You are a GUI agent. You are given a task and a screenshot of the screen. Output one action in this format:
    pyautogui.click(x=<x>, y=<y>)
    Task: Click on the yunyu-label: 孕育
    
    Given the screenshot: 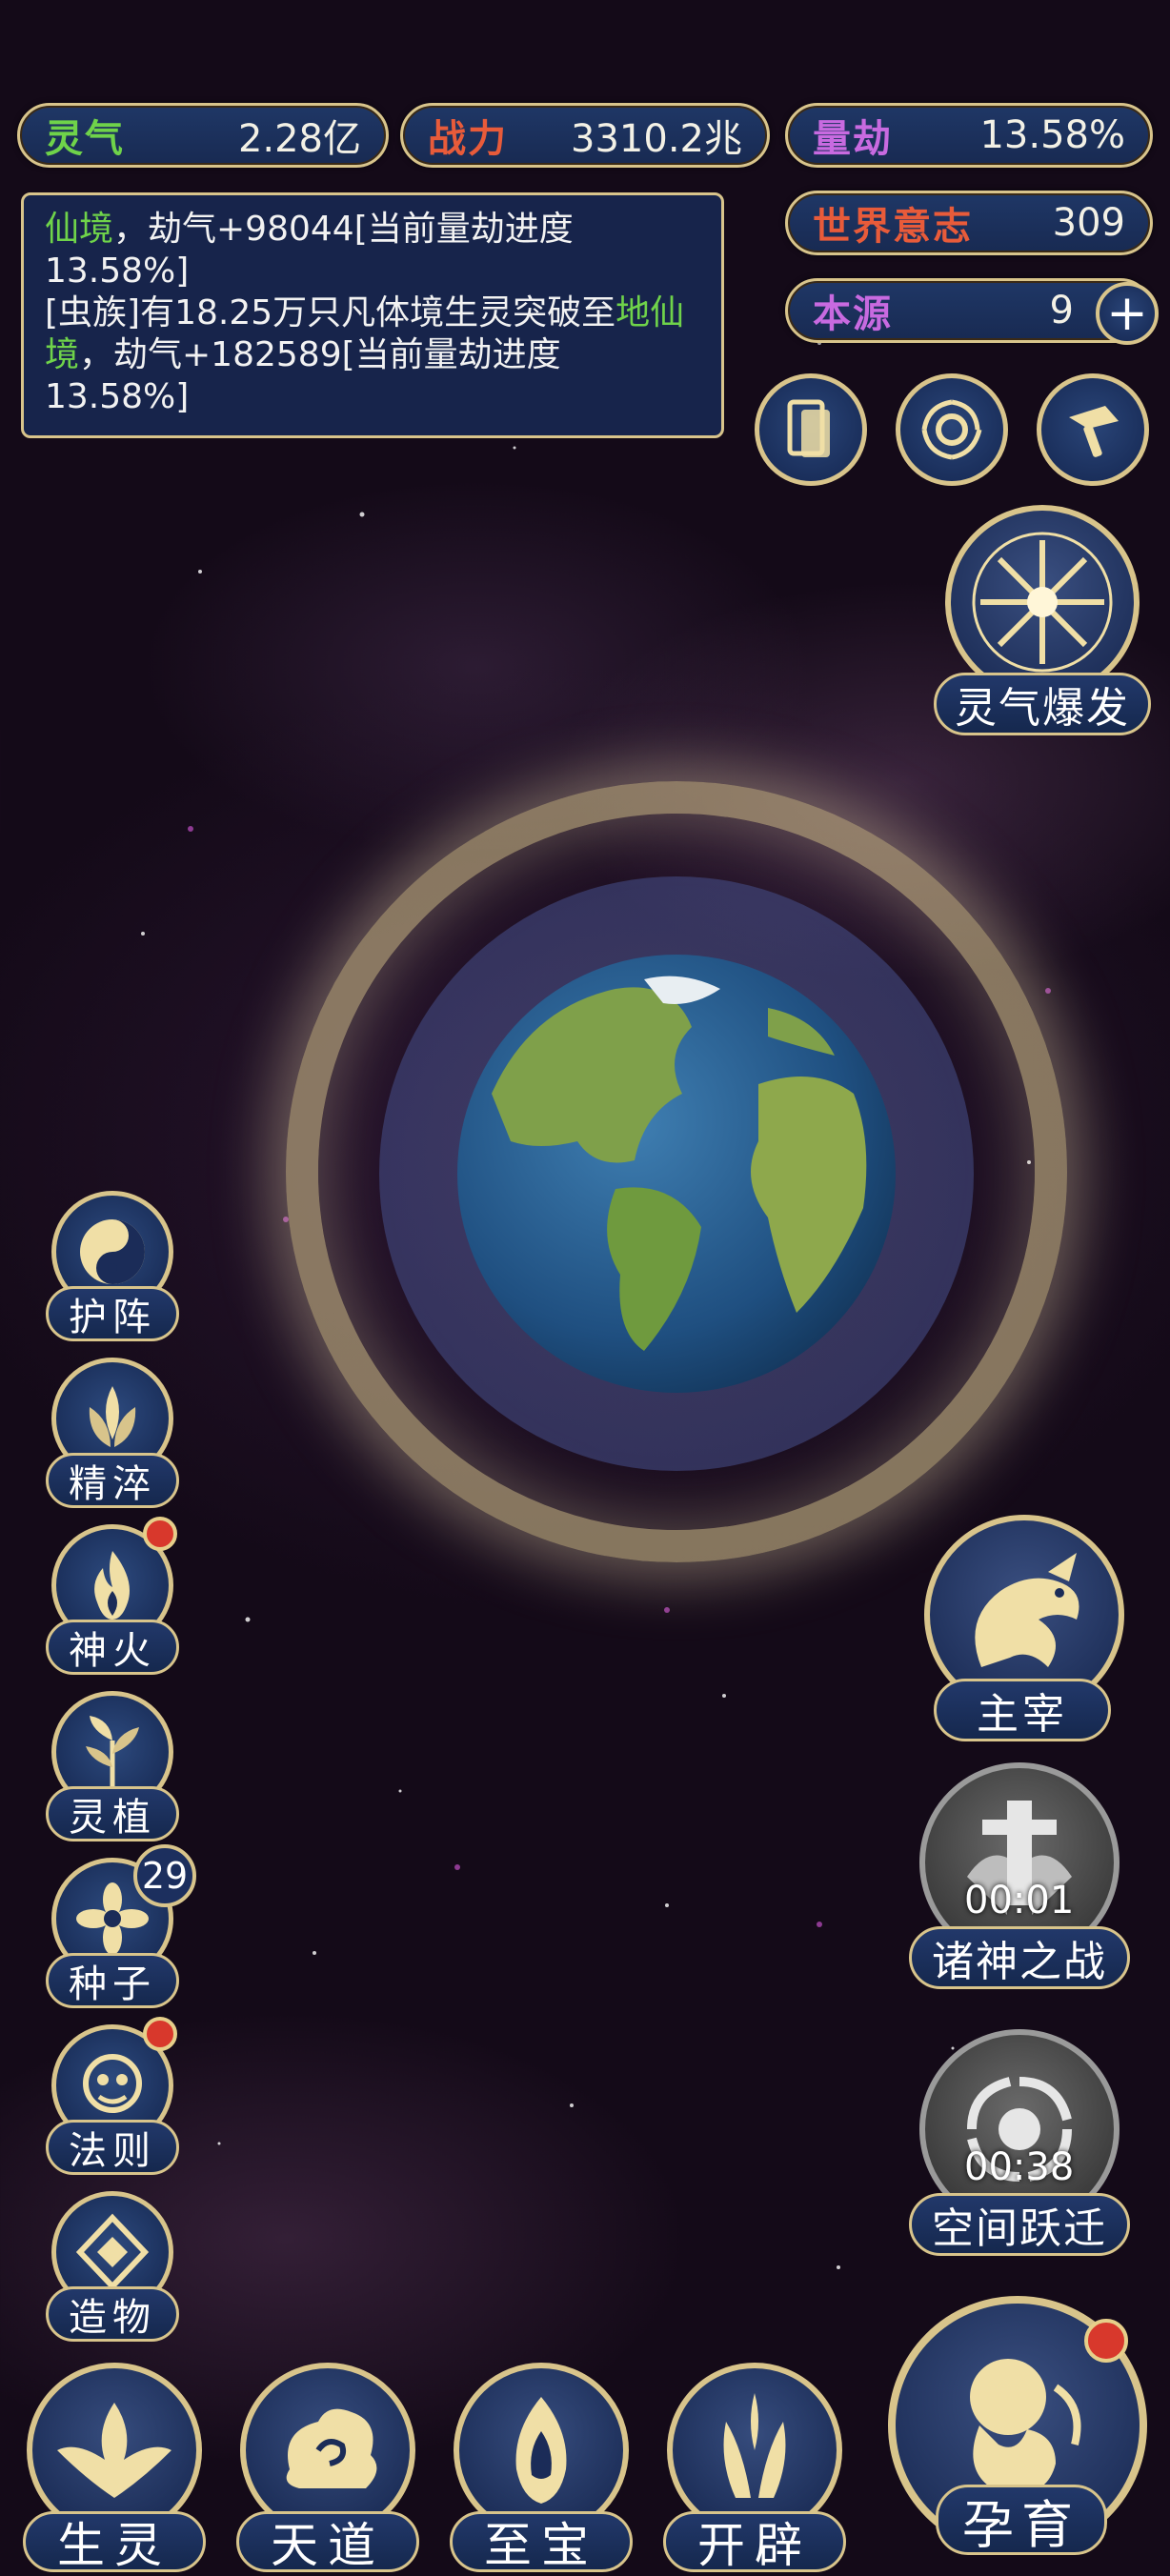 What is the action you would take?
    pyautogui.click(x=1021, y=2524)
    